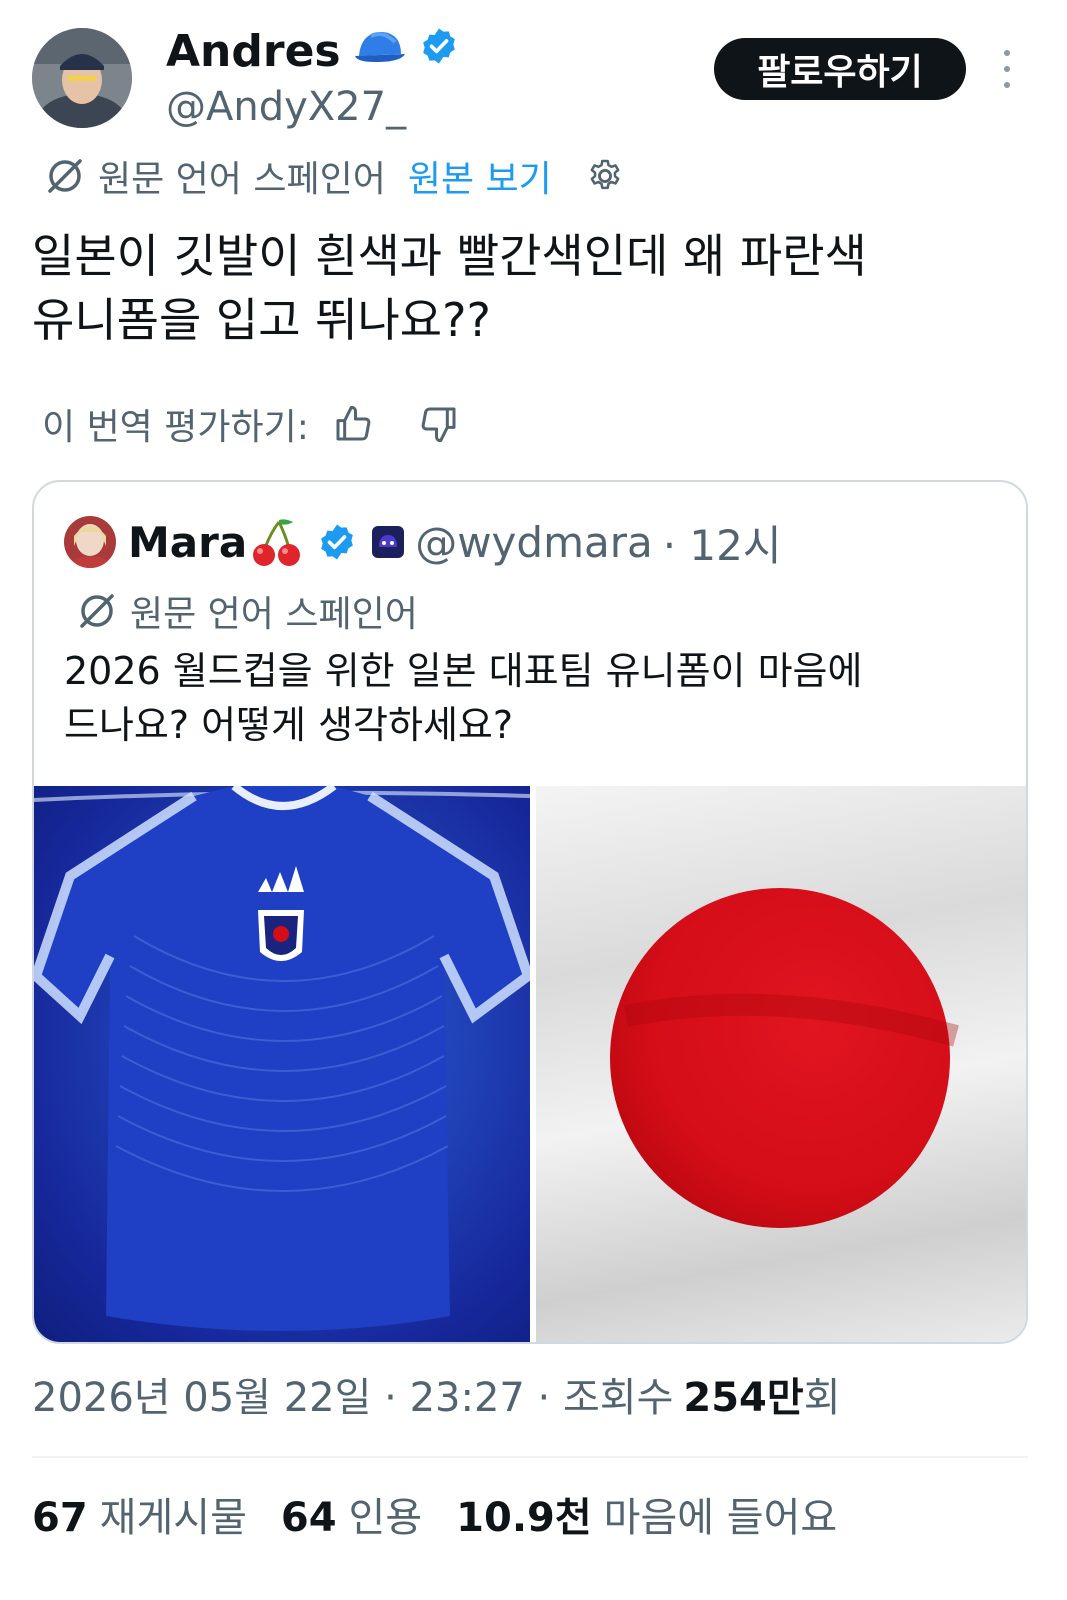  What do you see at coordinates (388, 542) in the screenshot?
I see `affiliate-badge-icon` at bounding box center [388, 542].